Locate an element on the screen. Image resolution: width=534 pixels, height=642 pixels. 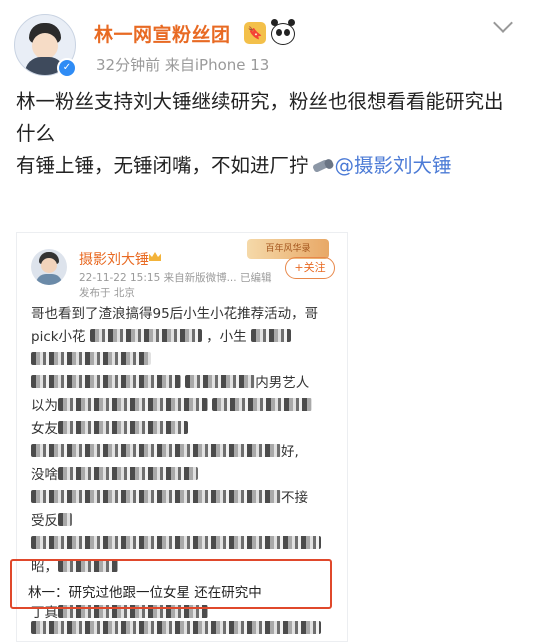
card-line-bottom is located at coordinates (181, 628).